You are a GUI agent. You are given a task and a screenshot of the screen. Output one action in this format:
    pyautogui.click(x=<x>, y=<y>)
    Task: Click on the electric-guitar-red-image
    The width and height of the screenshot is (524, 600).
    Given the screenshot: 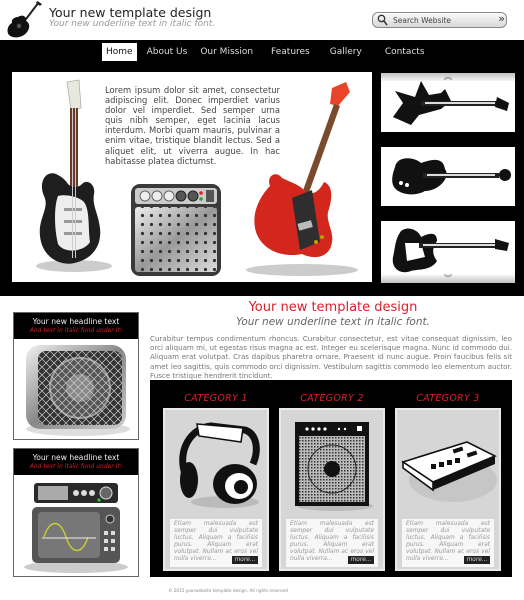 What is the action you would take?
    pyautogui.click(x=302, y=179)
    